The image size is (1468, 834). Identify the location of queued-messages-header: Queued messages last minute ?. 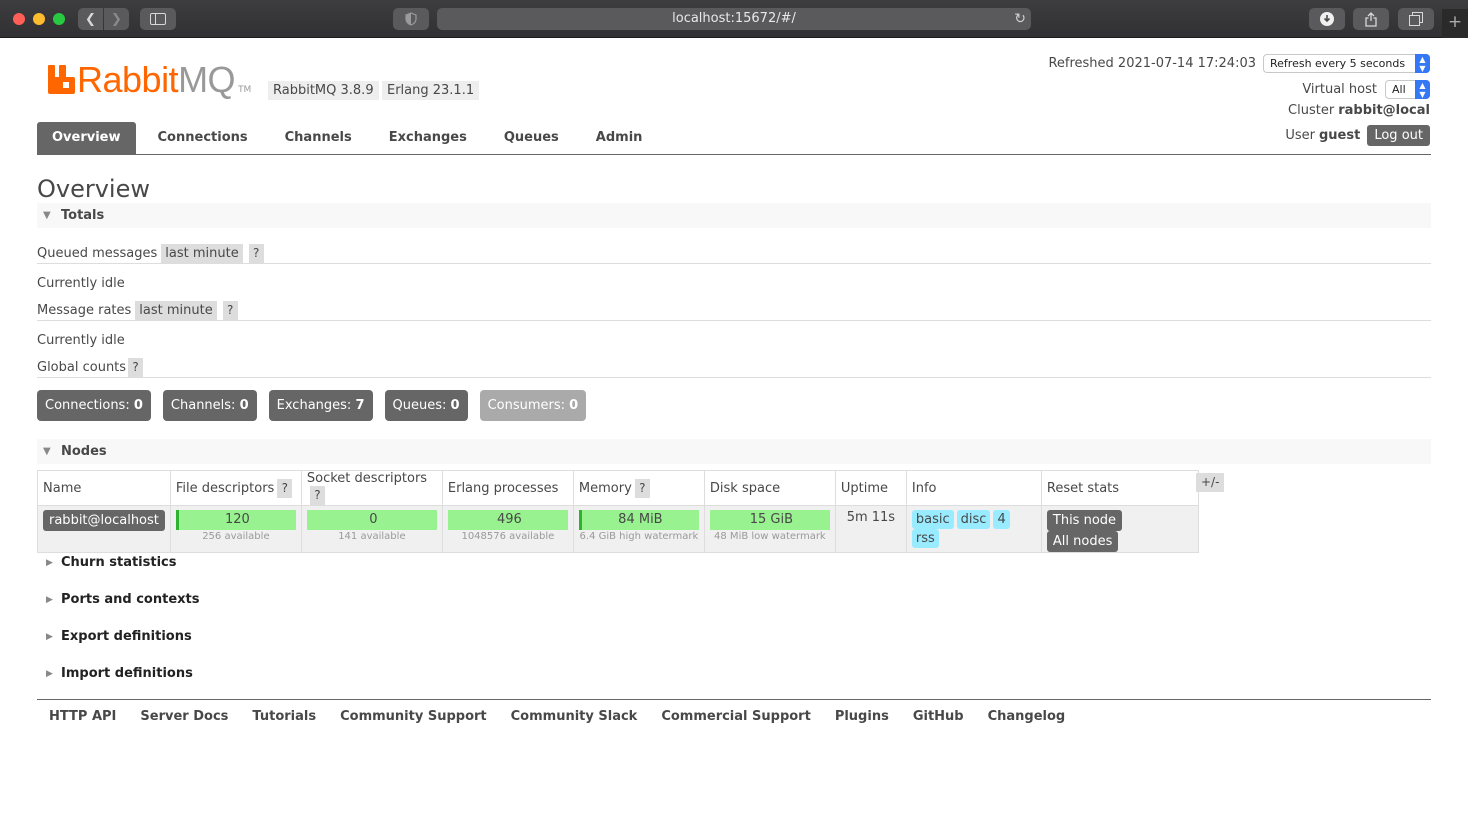
(150, 253).